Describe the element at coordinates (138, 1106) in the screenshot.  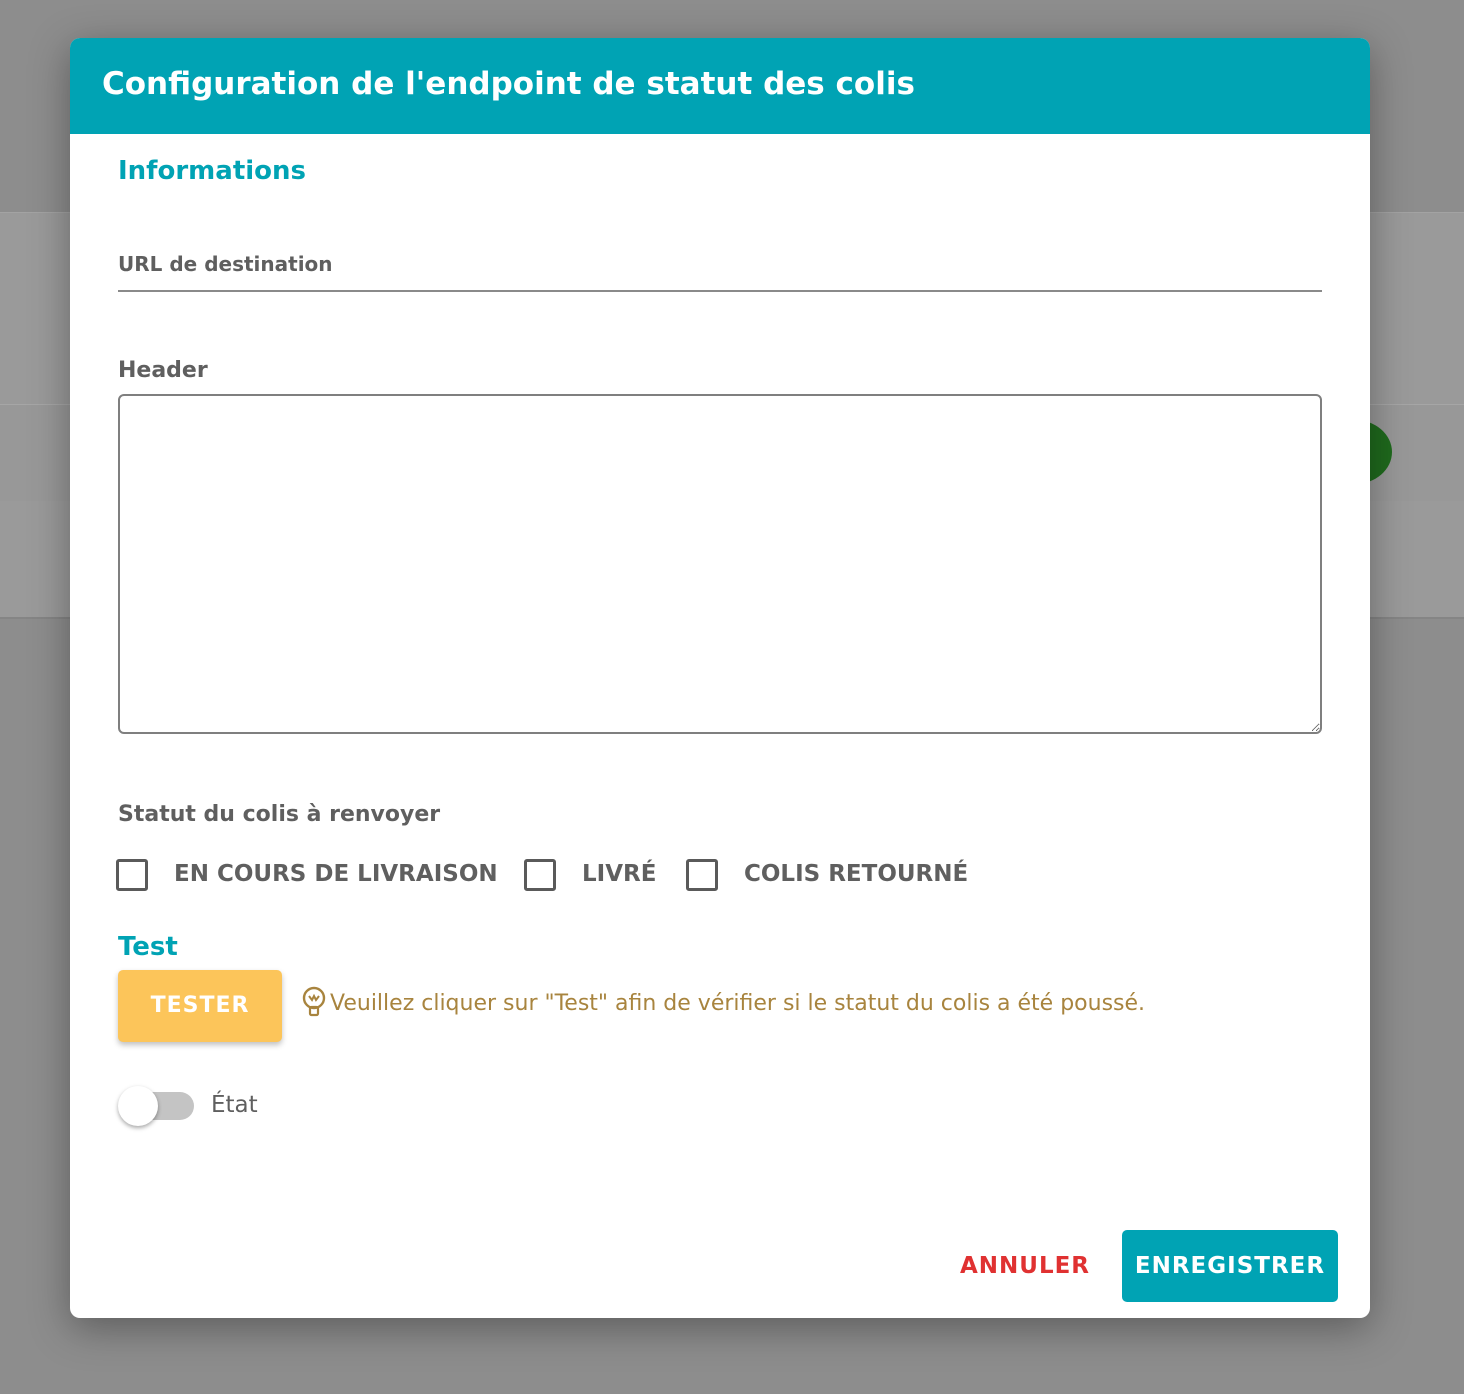
I see `toggle-knob` at that location.